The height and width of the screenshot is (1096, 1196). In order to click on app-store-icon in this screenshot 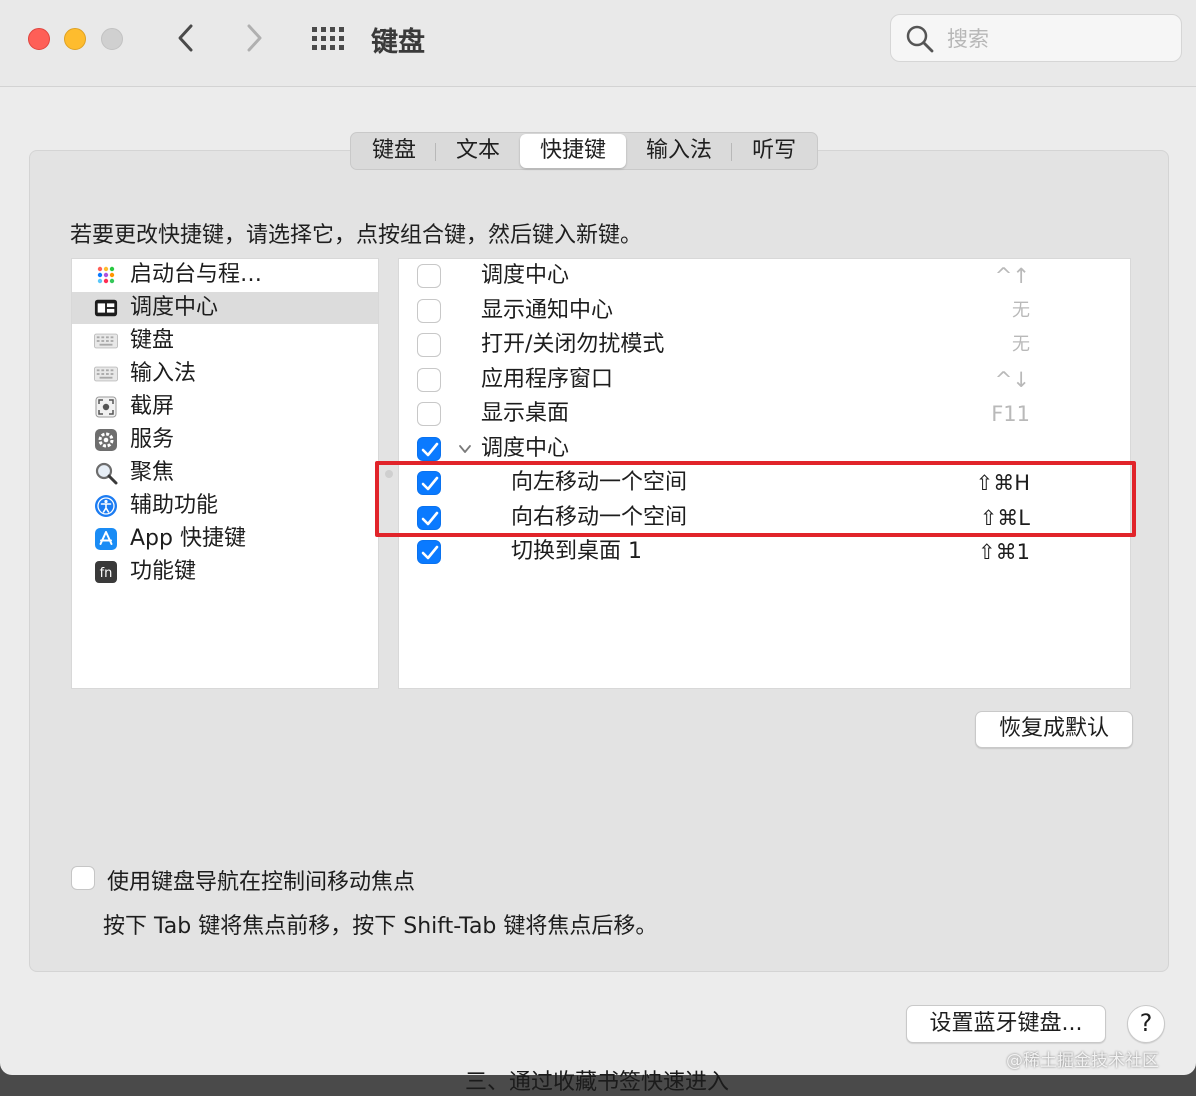, I will do `click(106, 539)`.